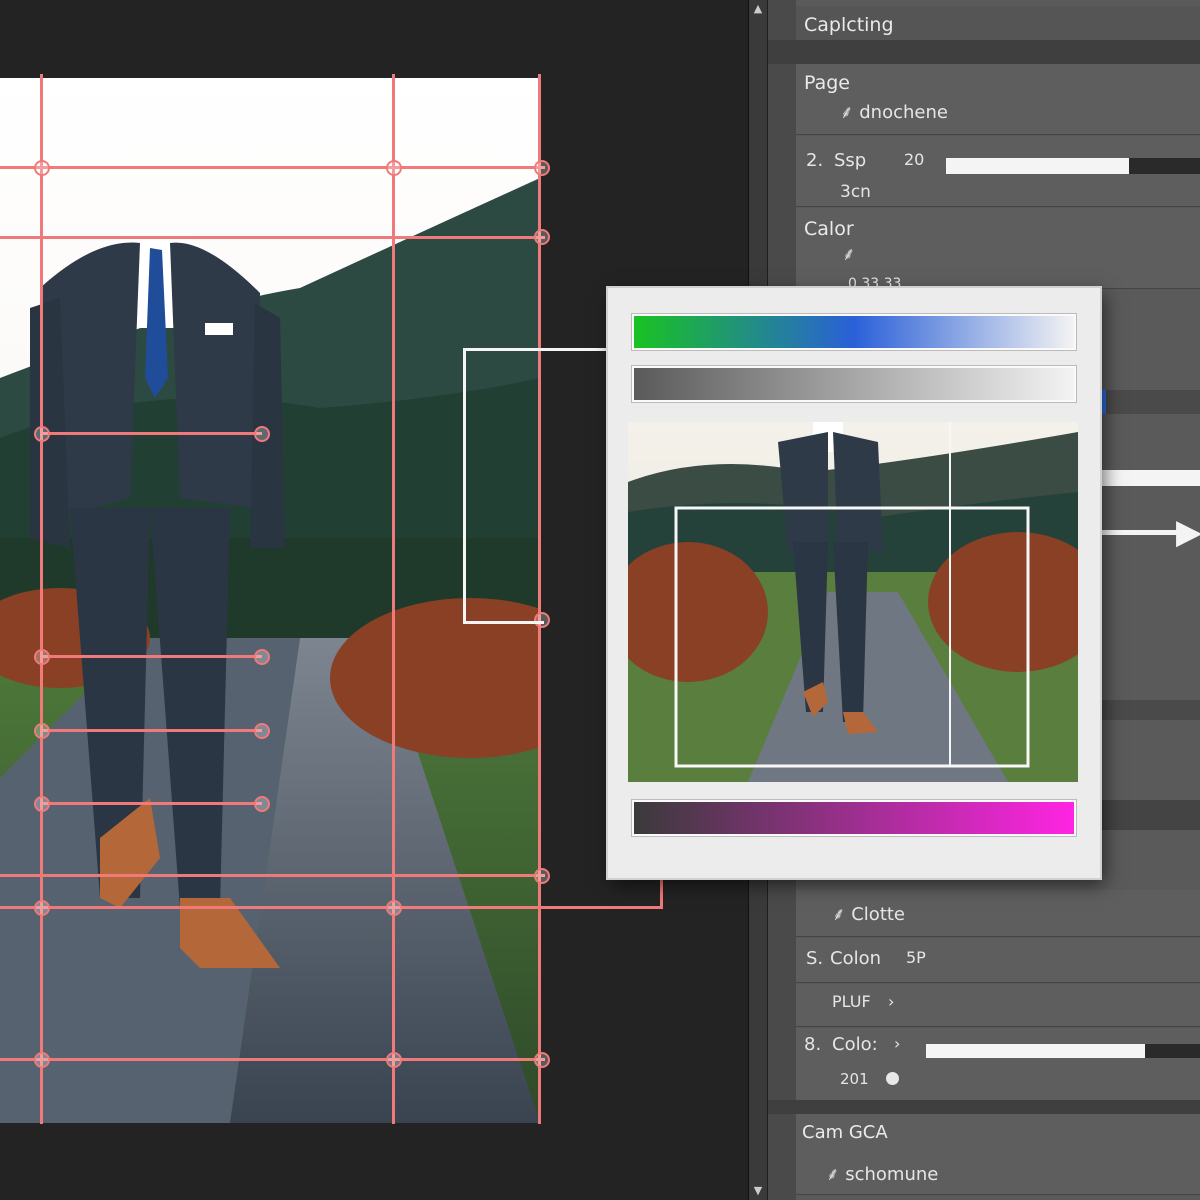 The height and width of the screenshot is (1200, 1200). Describe the element at coordinates (661, 893) in the screenshot. I see `guide-connector-drop` at that location.